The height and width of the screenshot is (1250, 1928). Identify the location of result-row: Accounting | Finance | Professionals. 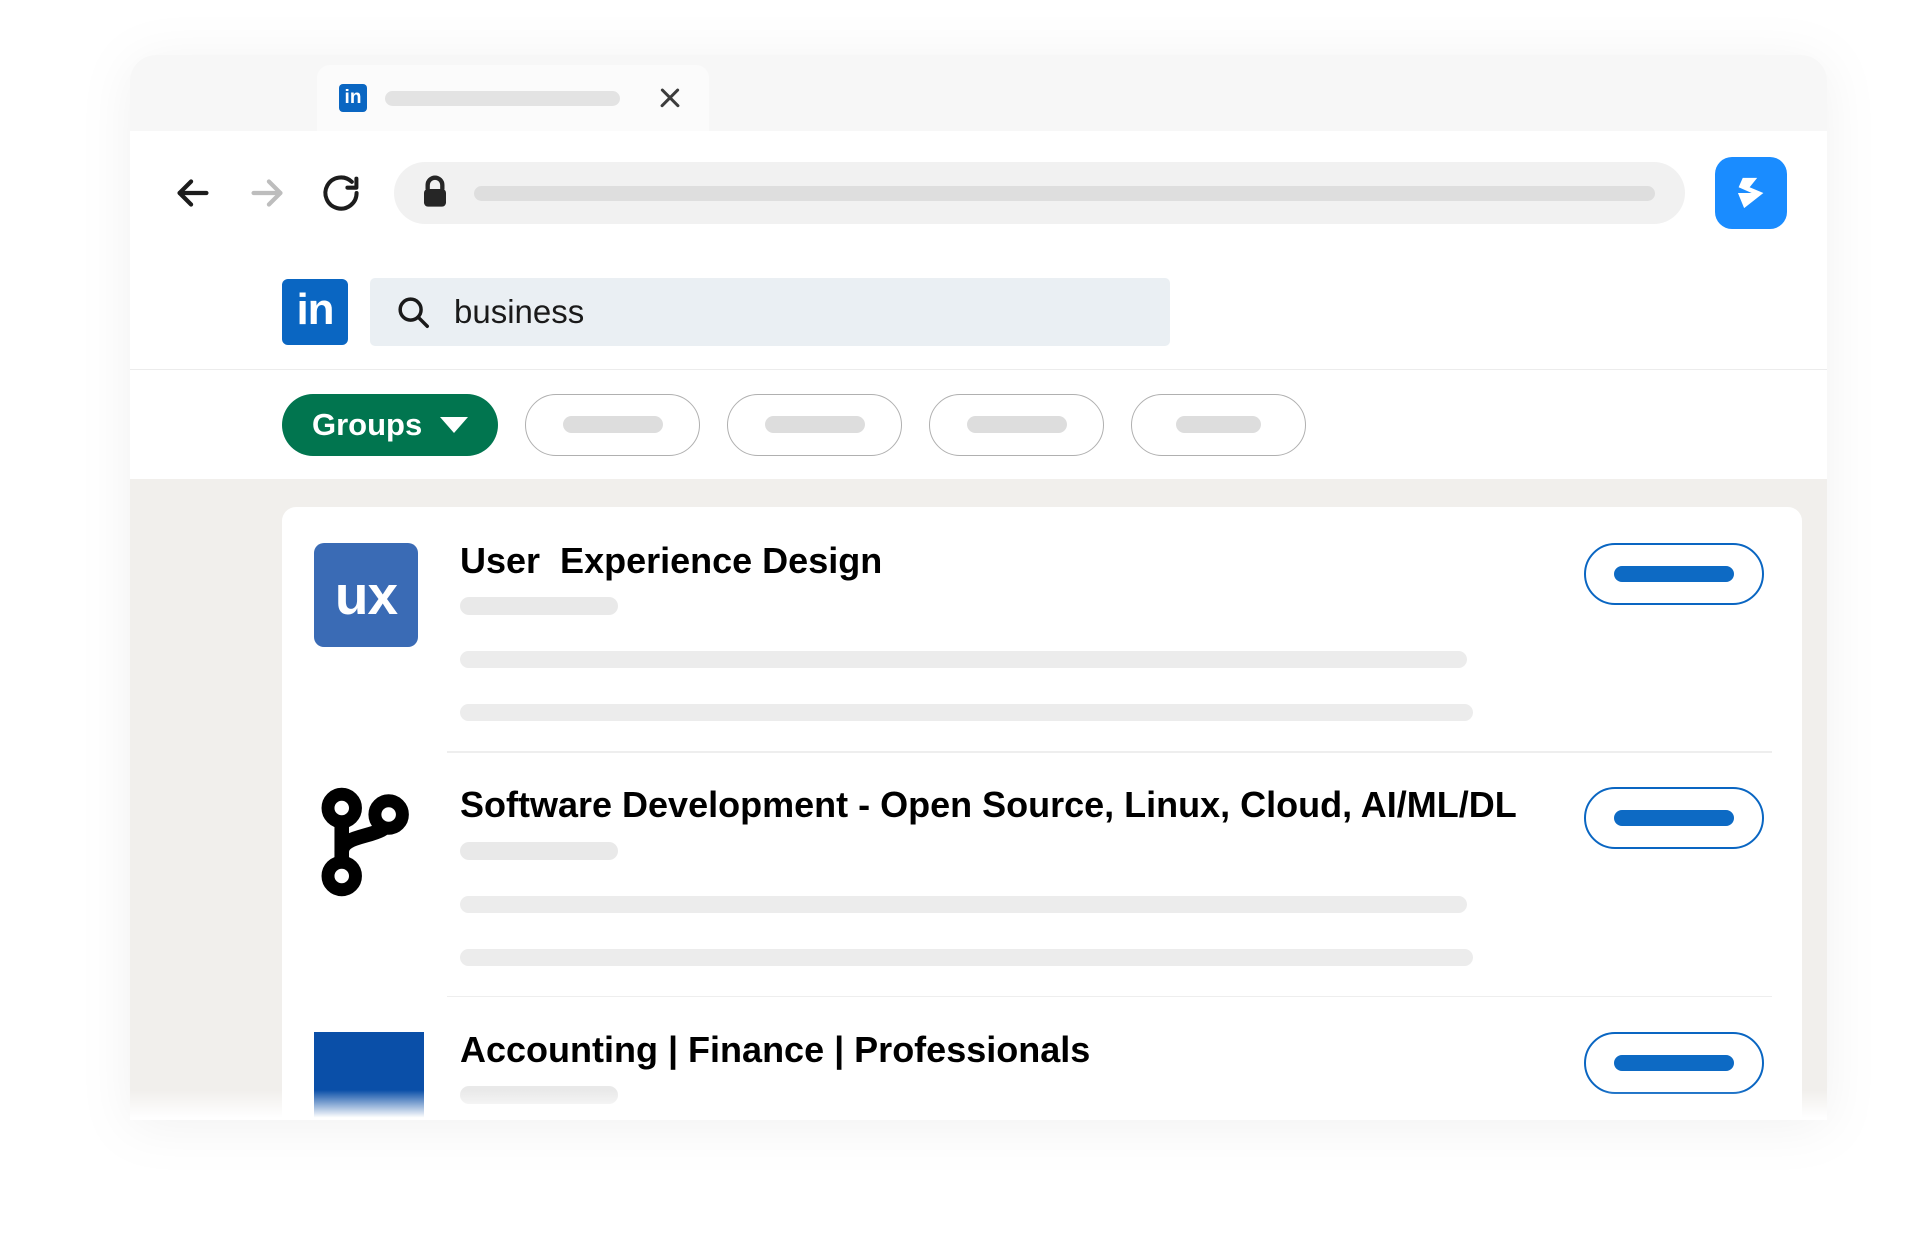
(1042, 1057).